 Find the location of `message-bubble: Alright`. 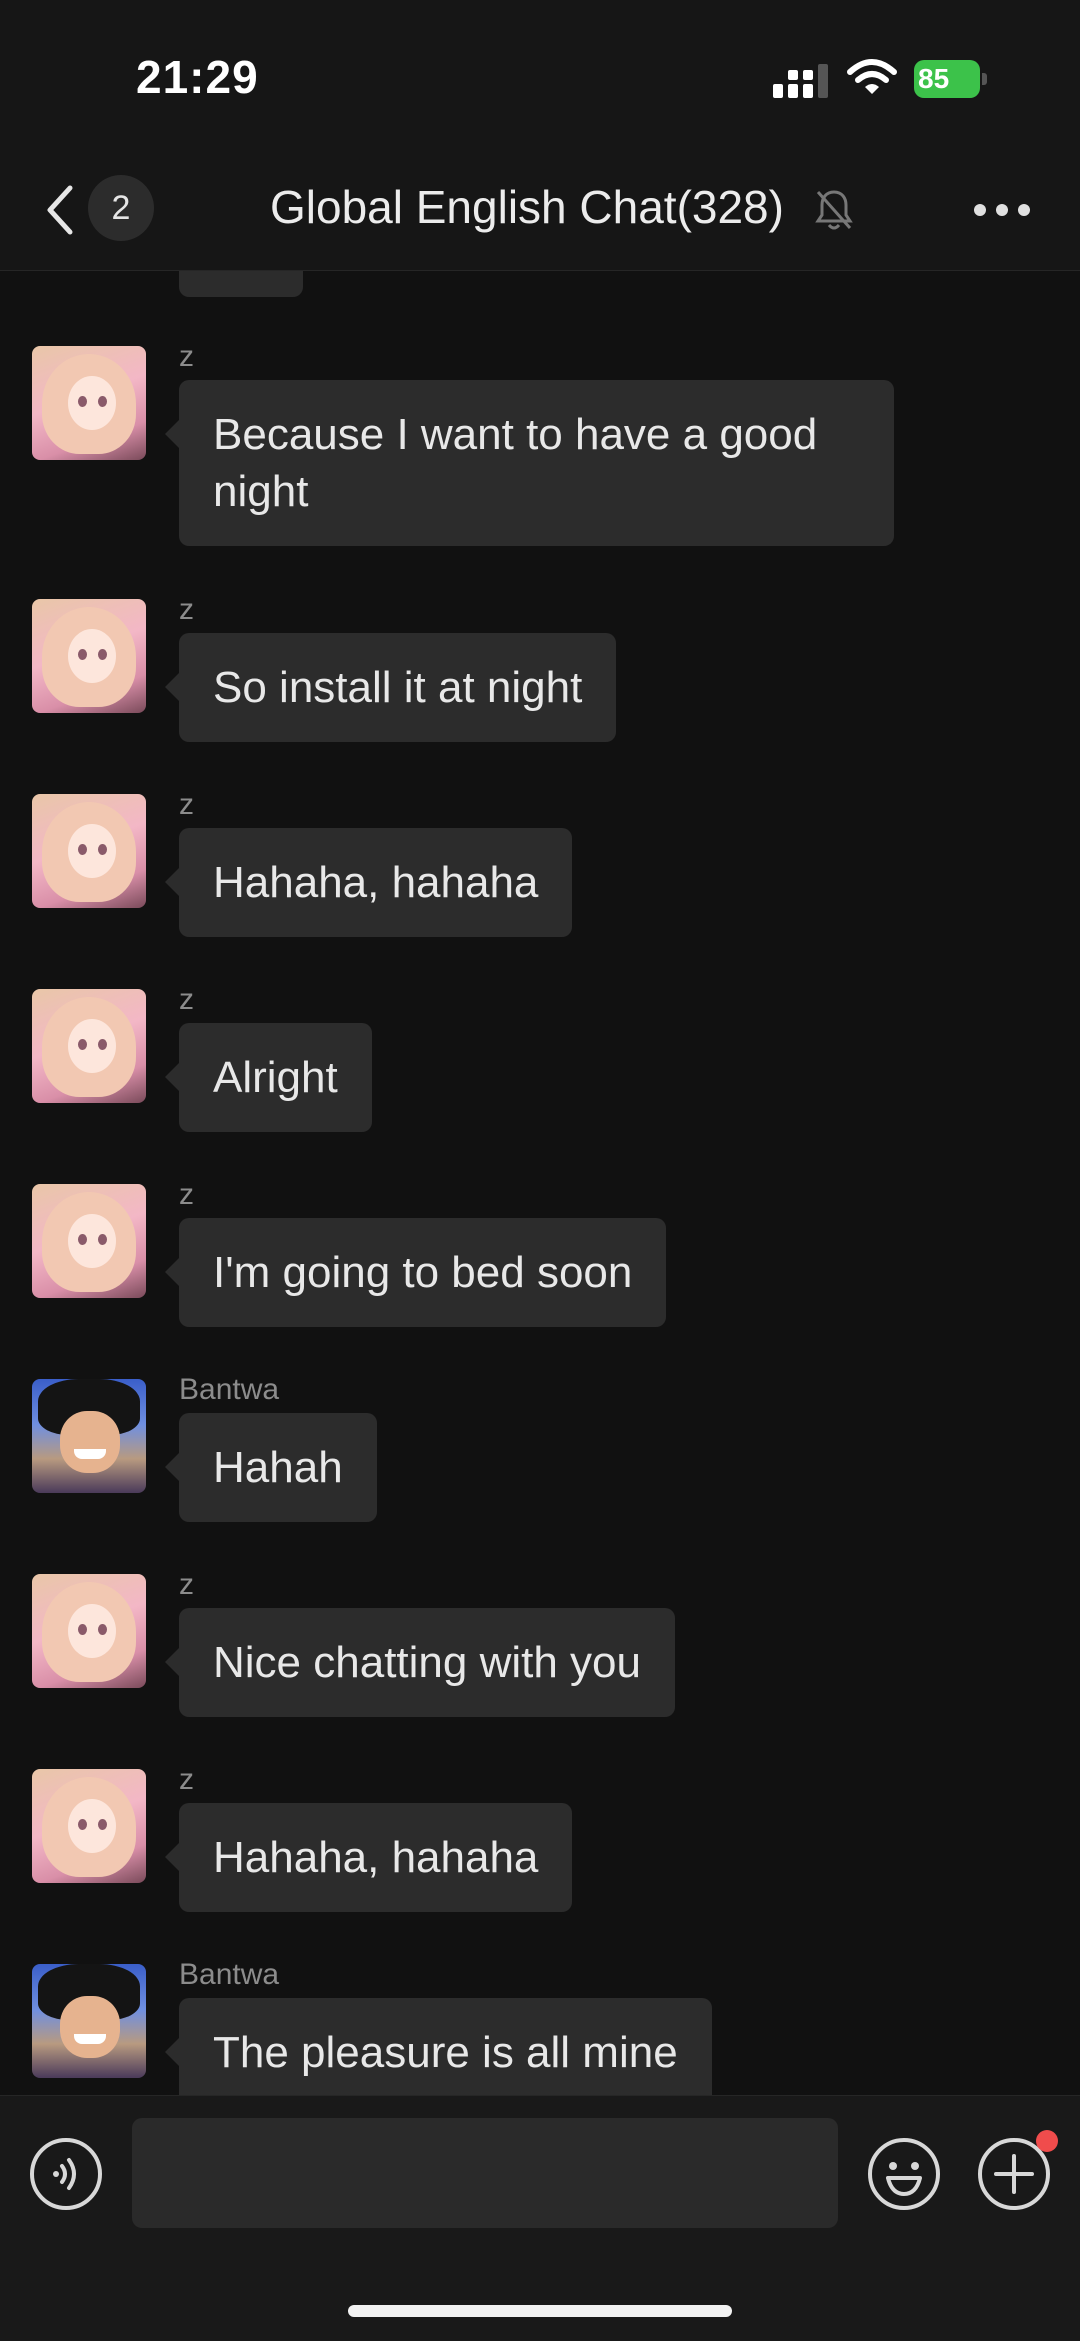

message-bubble: Alright is located at coordinates (268, 1077).